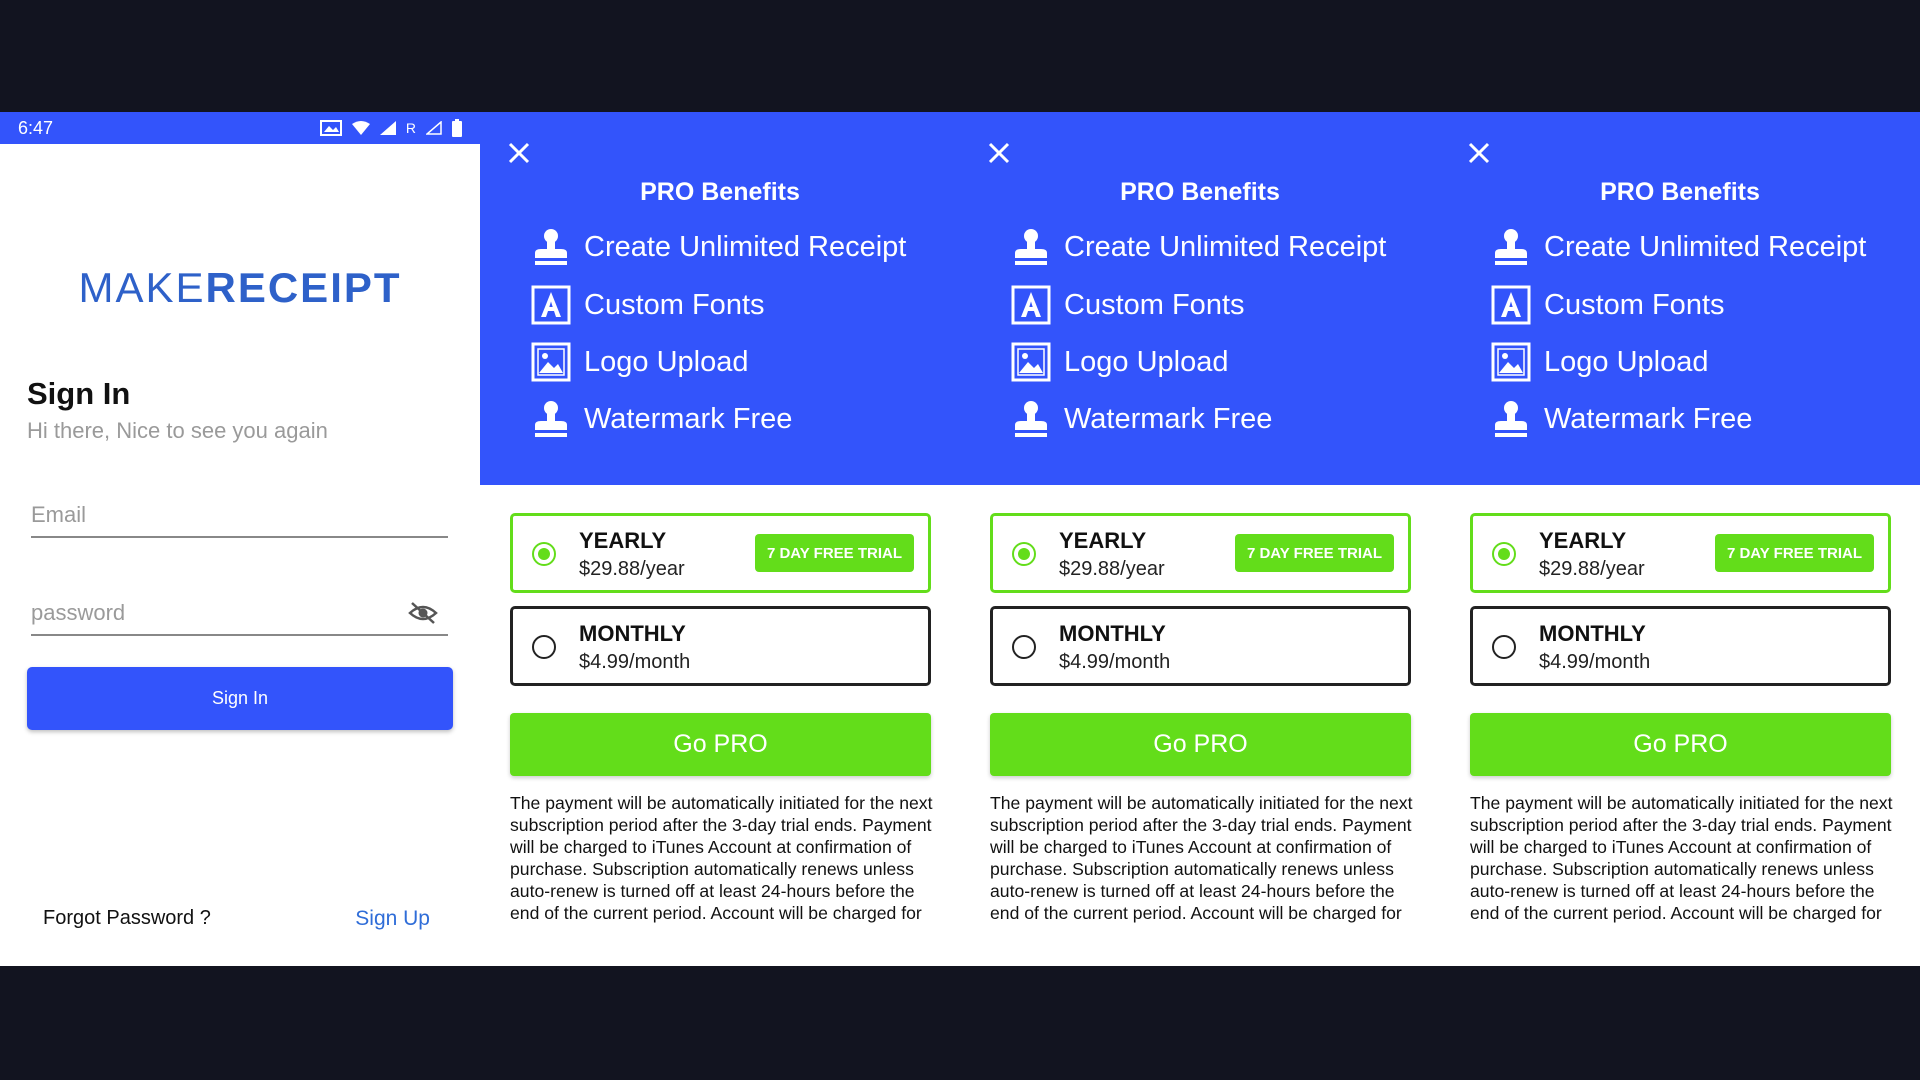 The height and width of the screenshot is (1080, 1920). I want to click on roaming-indicator: R, so click(410, 128).